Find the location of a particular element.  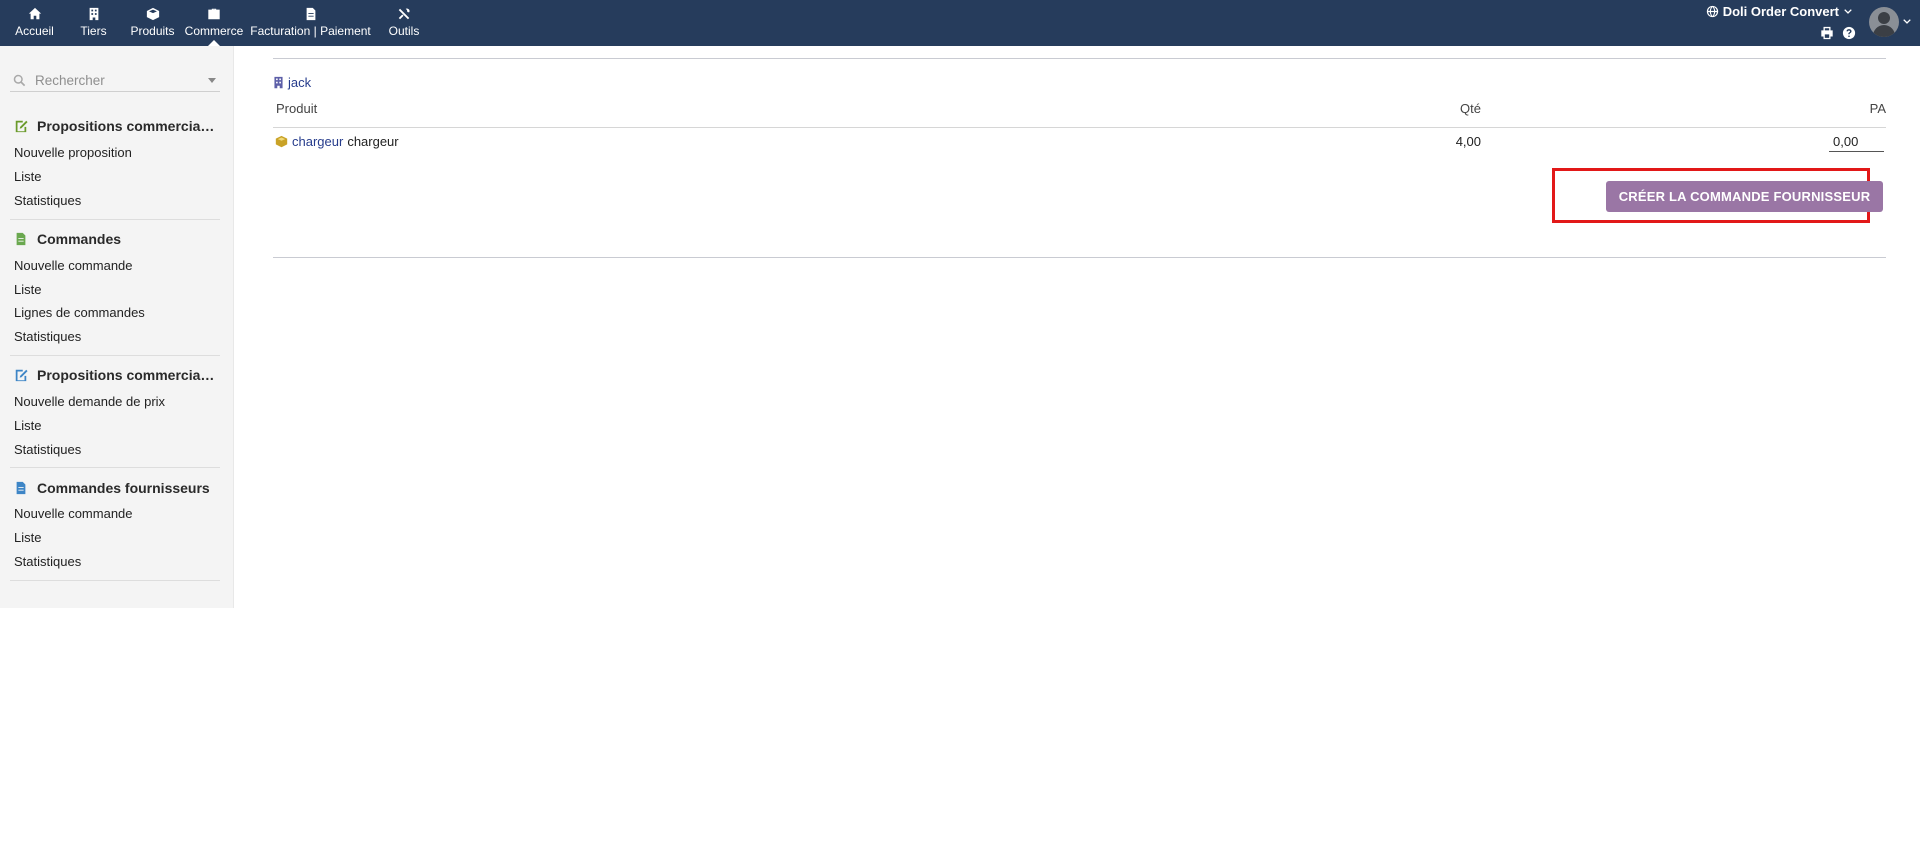

sidebar-item-liste-propositions: Liste is located at coordinates (27, 176).